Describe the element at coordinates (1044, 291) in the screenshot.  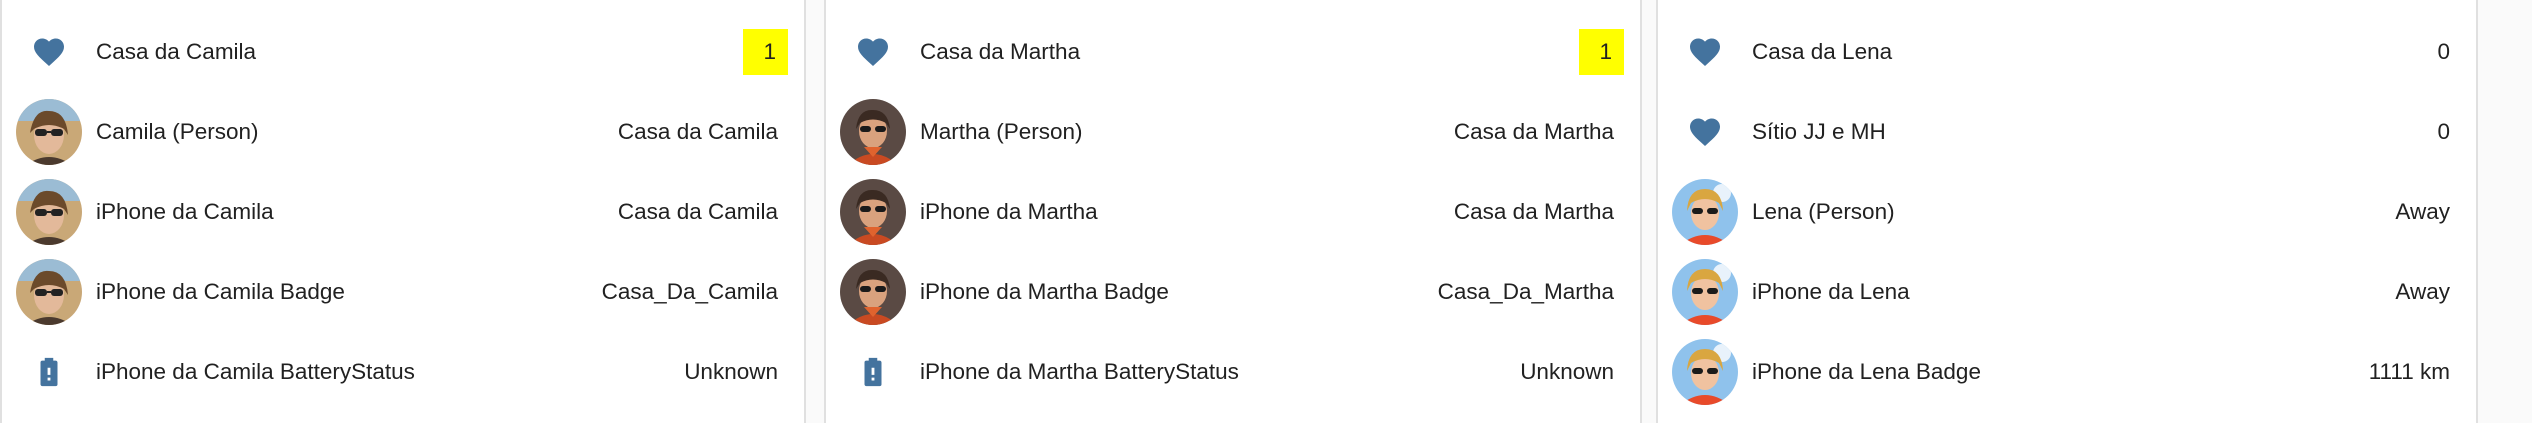
I see `entity-name: iPhone da Martha Badge` at that location.